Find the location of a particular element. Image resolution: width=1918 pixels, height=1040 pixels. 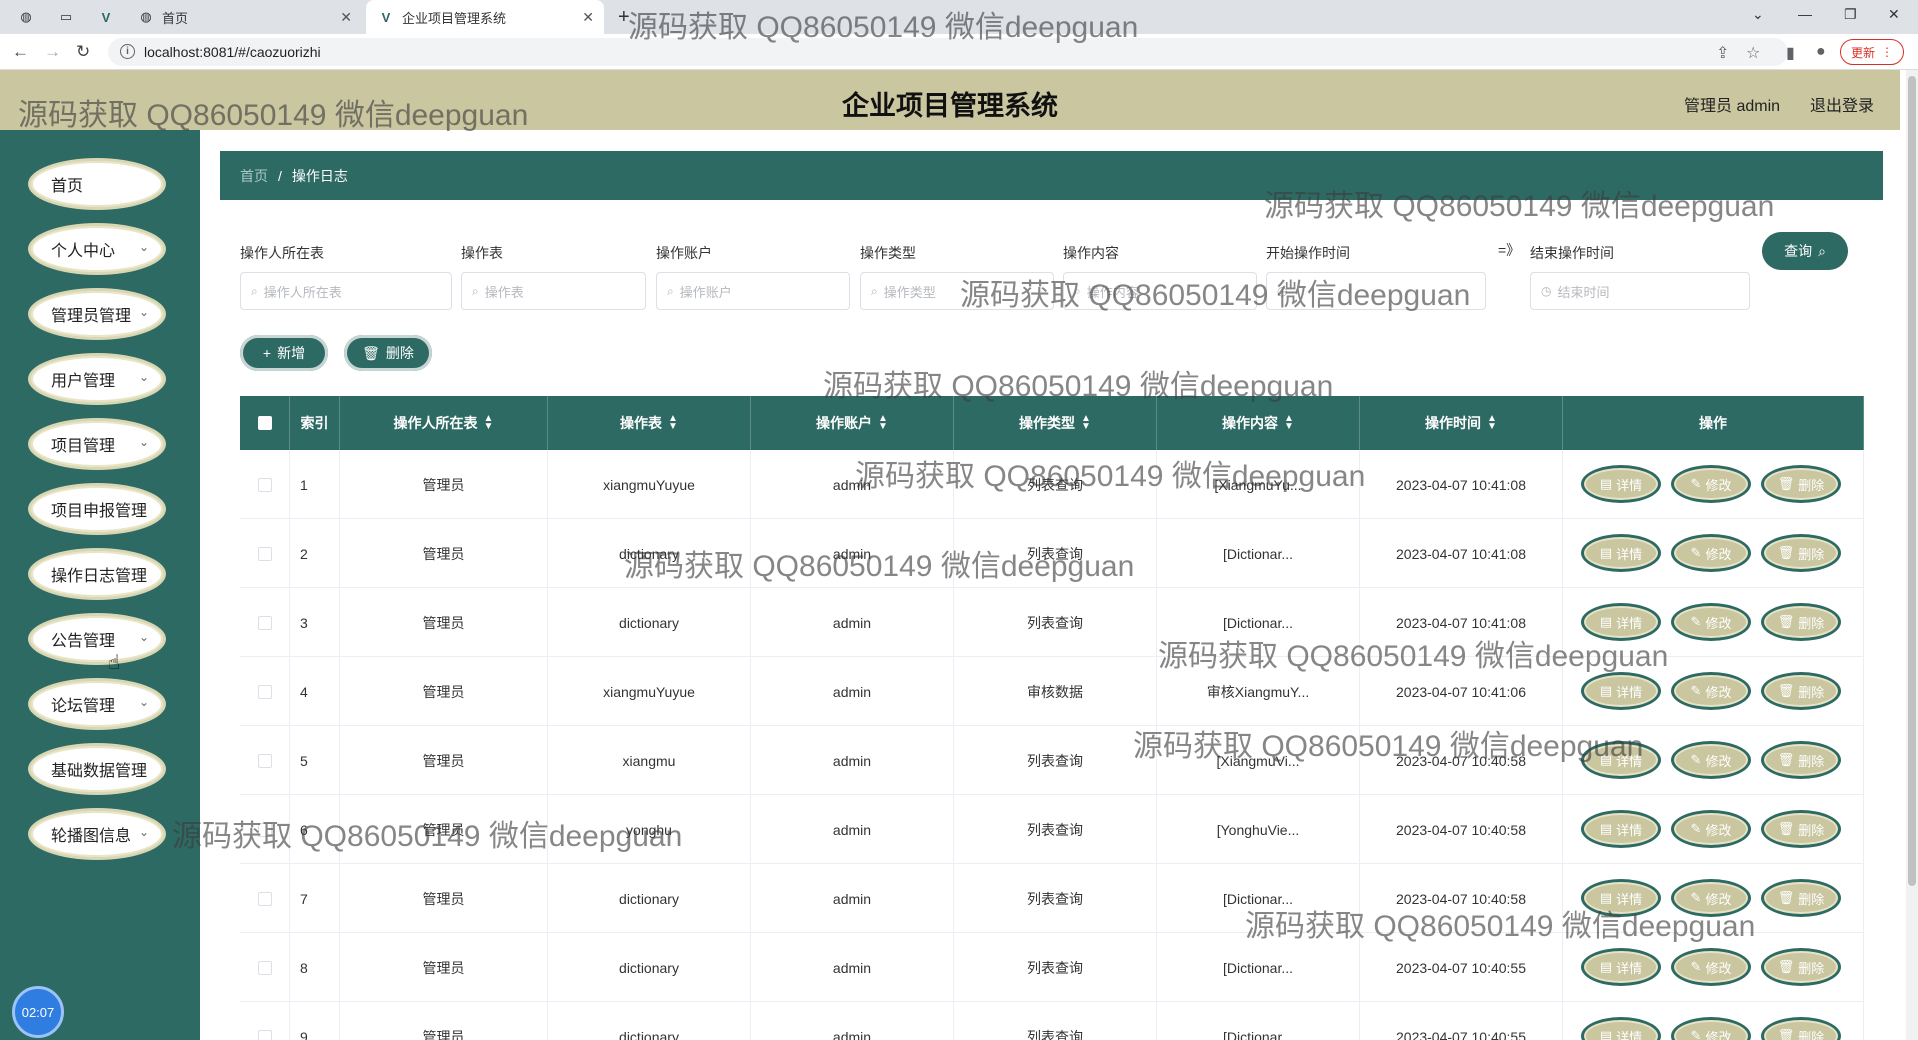

filter-input: ⌕ 操作表 is located at coordinates (553, 291).